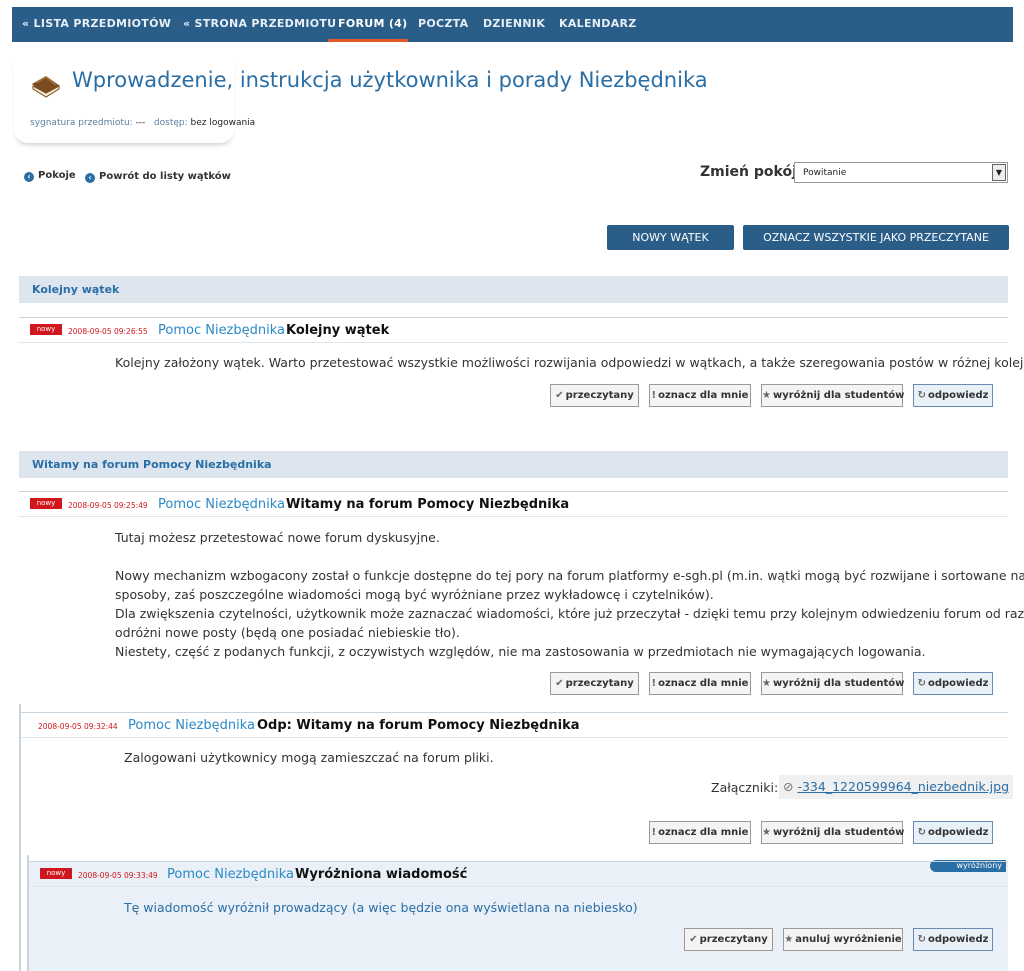 Image resolution: width=1024 pixels, height=971 pixels. Describe the element at coordinates (428, 504) in the screenshot. I see `post-subject: Witamy na forum Pomocy Niezbędnika` at that location.